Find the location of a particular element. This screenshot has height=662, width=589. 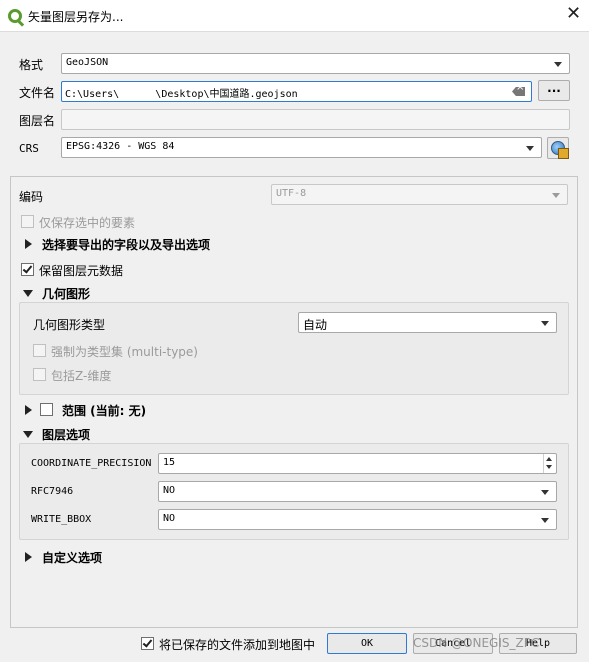

close-icon: ✕ is located at coordinates (573, 14).